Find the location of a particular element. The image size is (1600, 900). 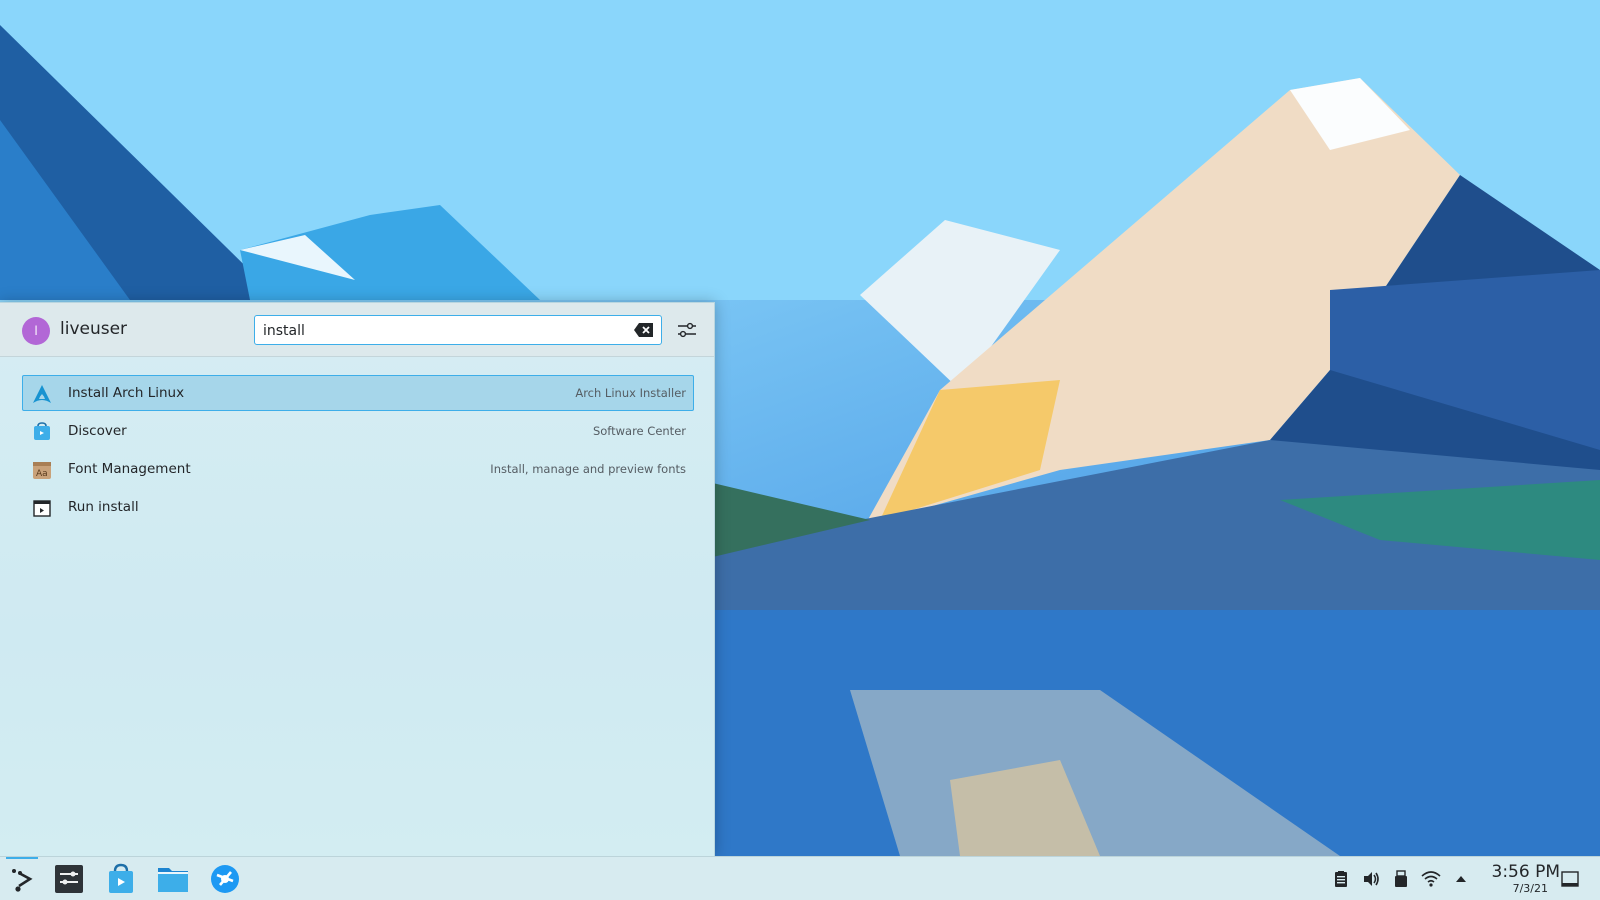

result-item-run-install: Run install is located at coordinates (358, 507).